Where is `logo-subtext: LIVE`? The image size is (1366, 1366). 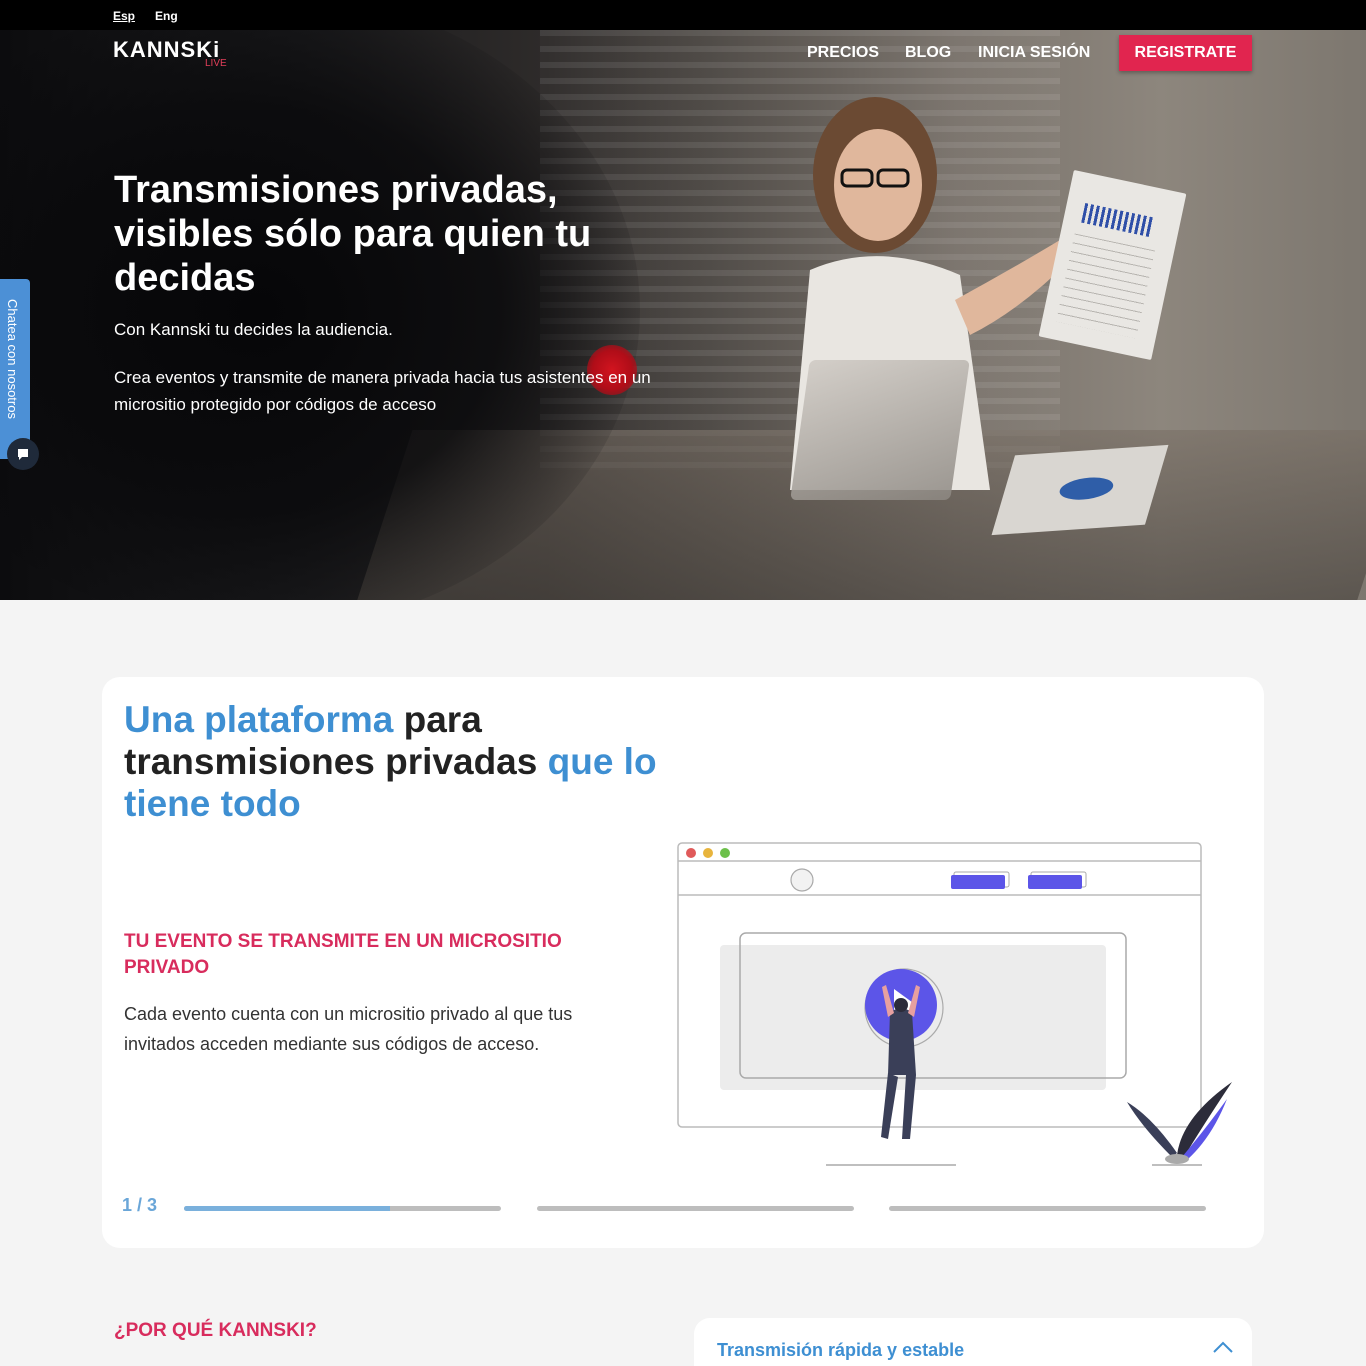 logo-subtext: LIVE is located at coordinates (216, 63).